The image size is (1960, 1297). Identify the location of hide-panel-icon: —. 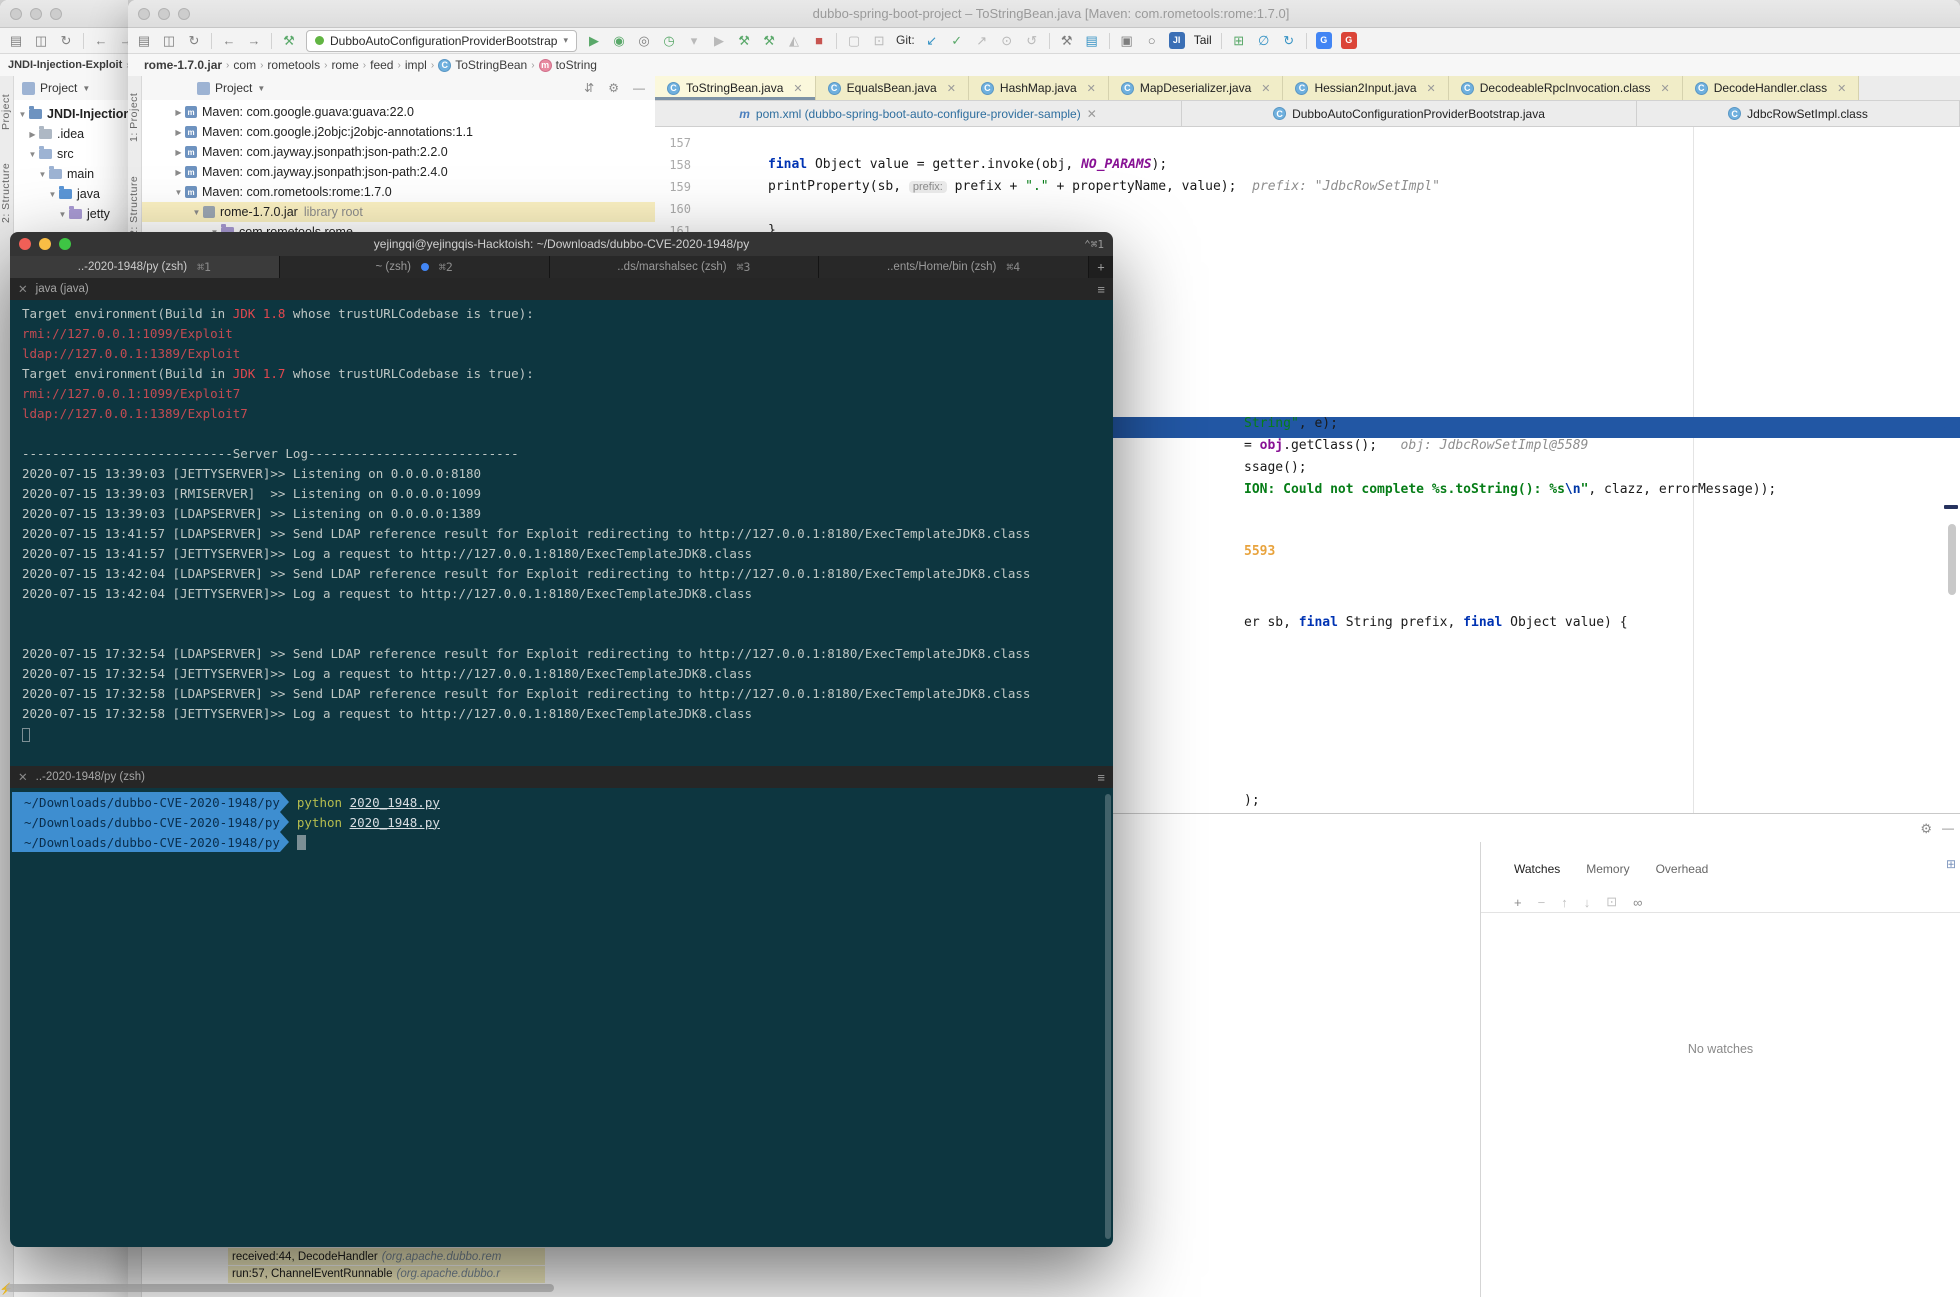
(639, 88).